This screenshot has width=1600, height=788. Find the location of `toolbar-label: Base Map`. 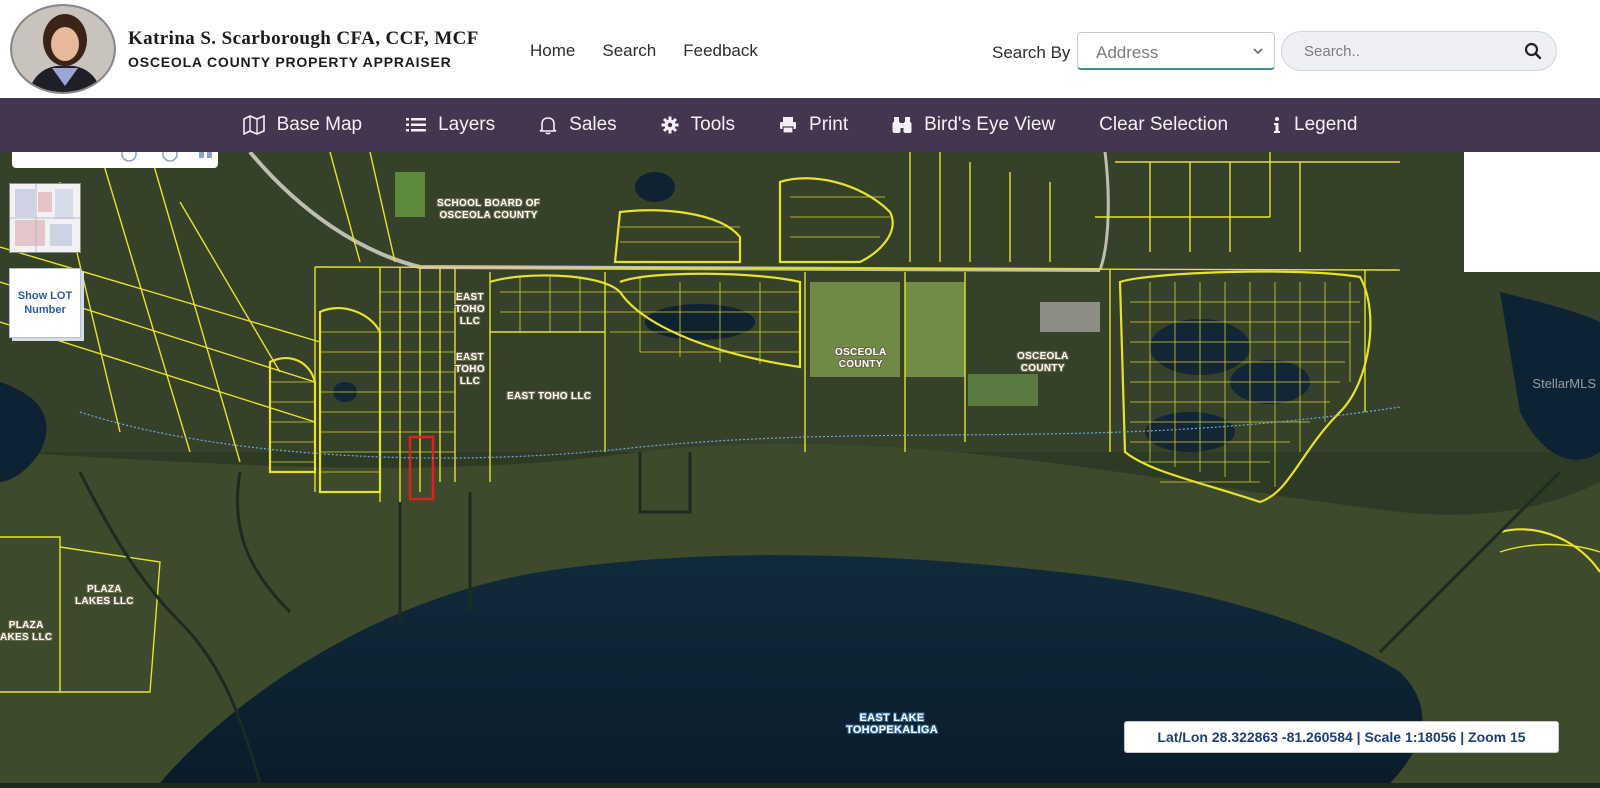

toolbar-label: Base Map is located at coordinates (319, 124).